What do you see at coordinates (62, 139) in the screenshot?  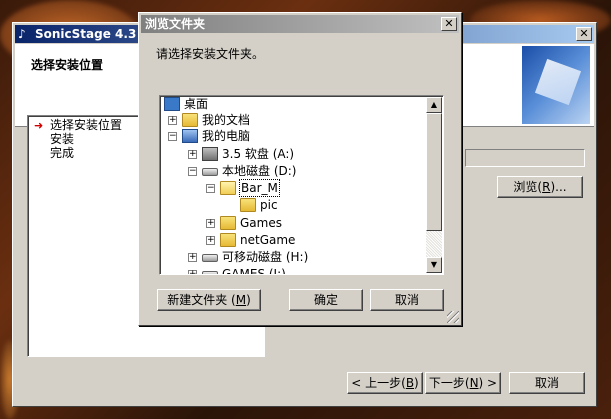 I see `step-install: 安装` at bounding box center [62, 139].